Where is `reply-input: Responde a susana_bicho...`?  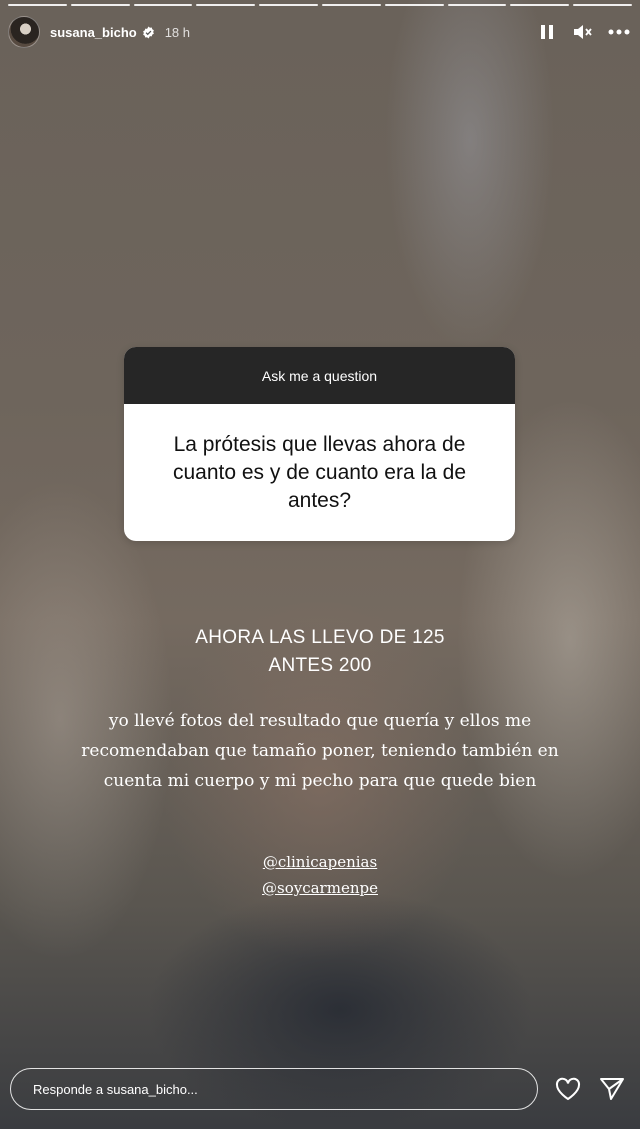 reply-input: Responde a susana_bicho... is located at coordinates (274, 1089).